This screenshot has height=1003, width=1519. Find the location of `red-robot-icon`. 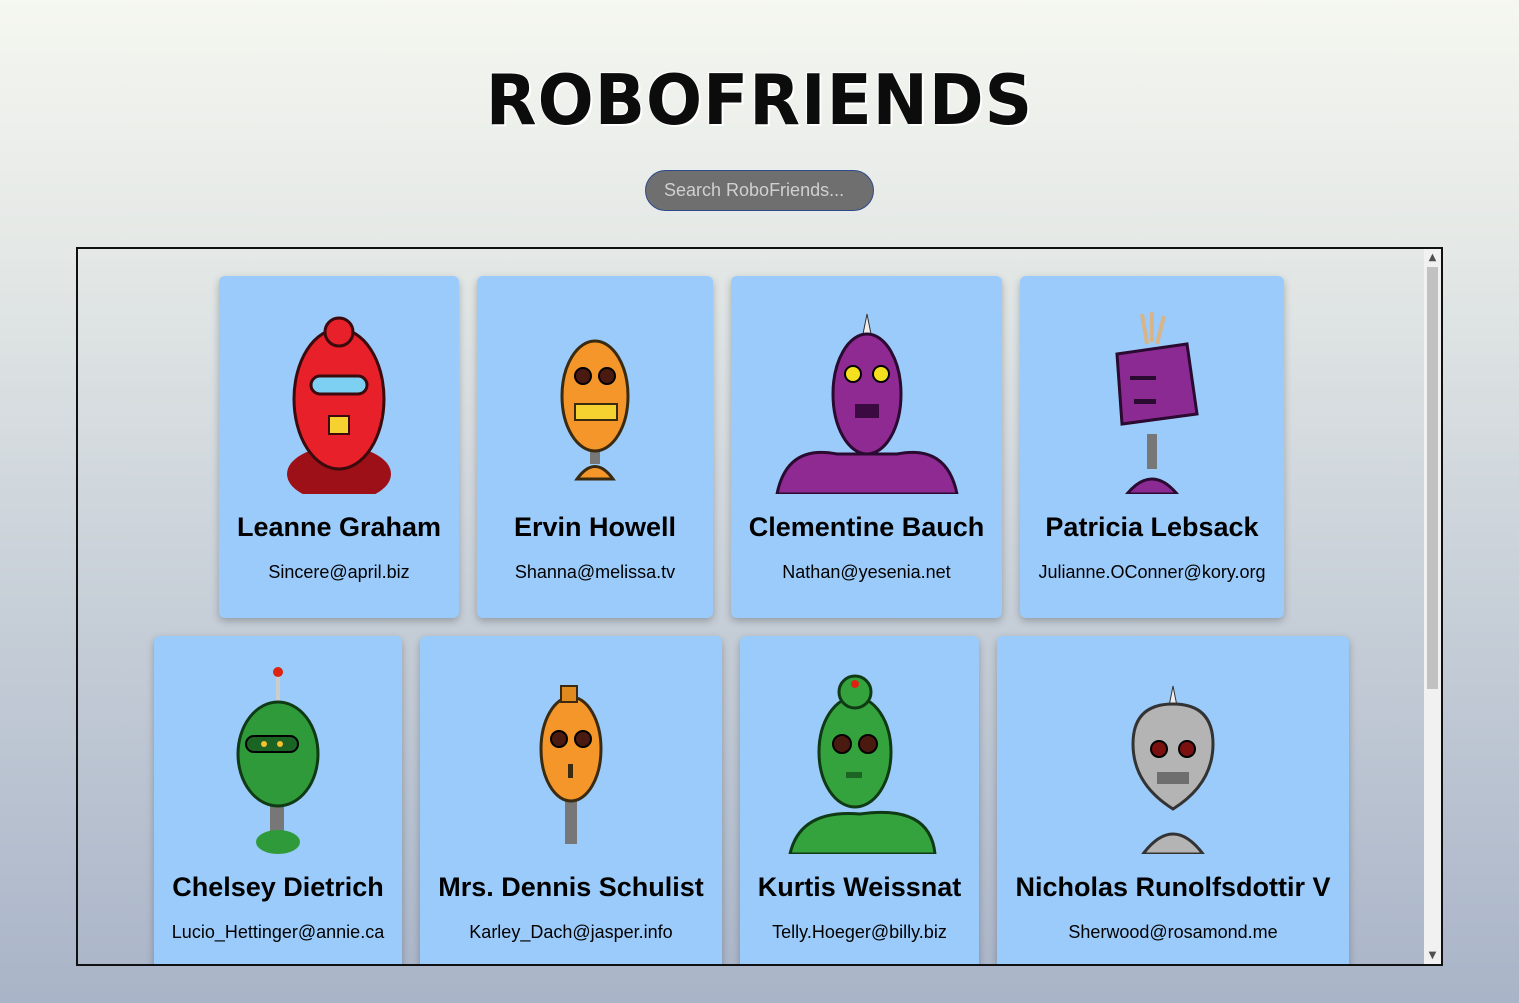

red-robot-icon is located at coordinates (339, 405).